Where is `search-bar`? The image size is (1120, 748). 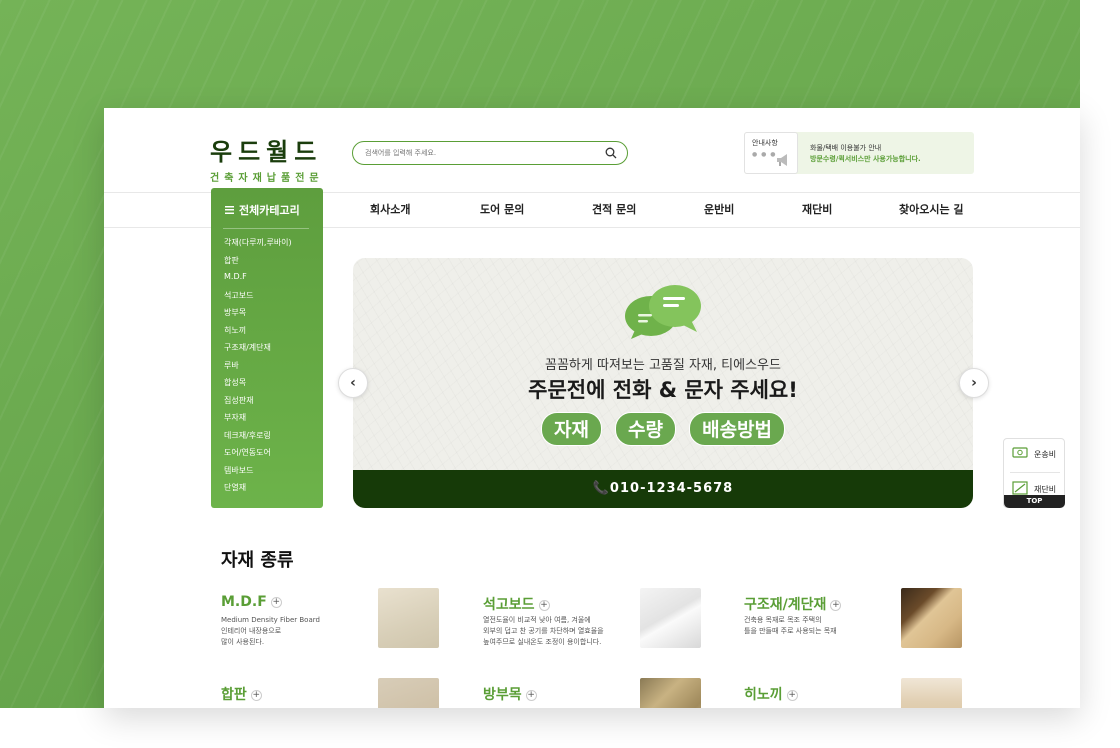 search-bar is located at coordinates (490, 153).